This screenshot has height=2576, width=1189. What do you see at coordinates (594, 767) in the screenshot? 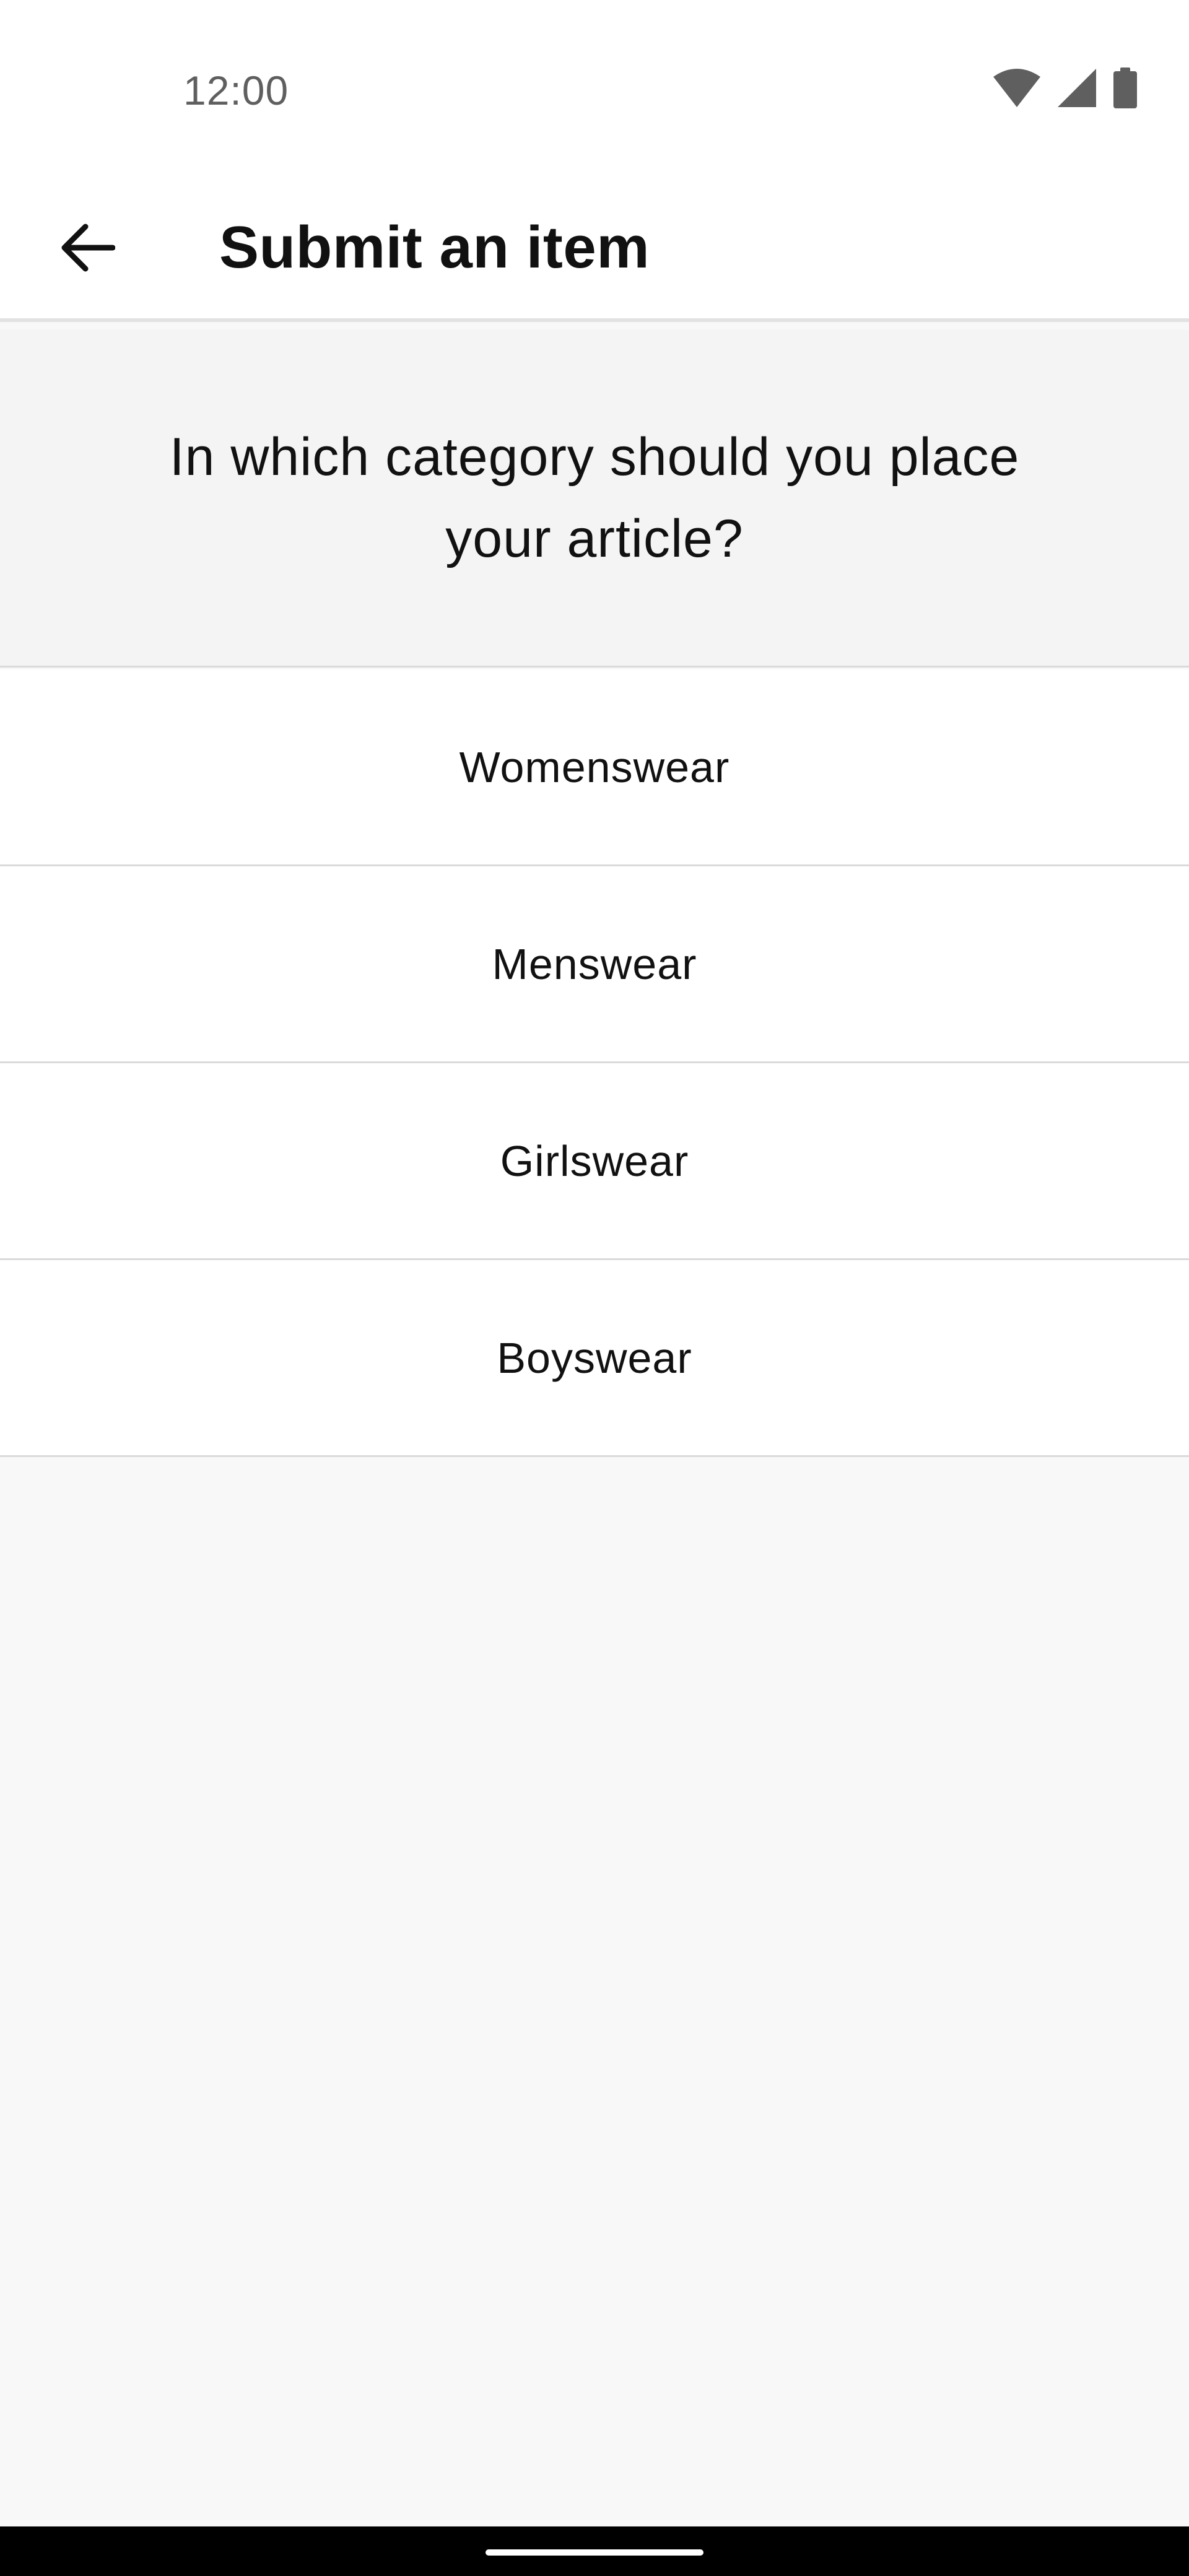
I see `category-item-womenswear: Womenswear` at bounding box center [594, 767].